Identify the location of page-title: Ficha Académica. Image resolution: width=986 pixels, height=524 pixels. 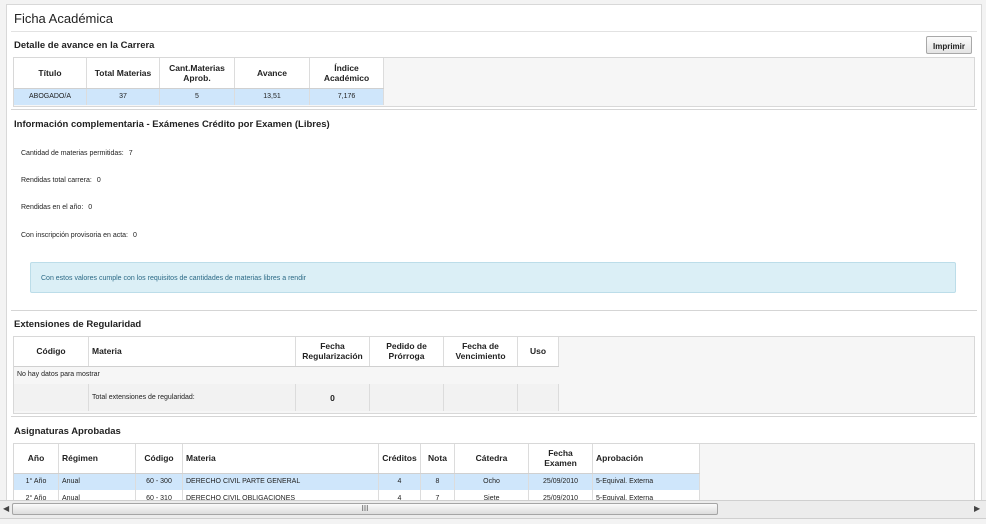
(63, 18).